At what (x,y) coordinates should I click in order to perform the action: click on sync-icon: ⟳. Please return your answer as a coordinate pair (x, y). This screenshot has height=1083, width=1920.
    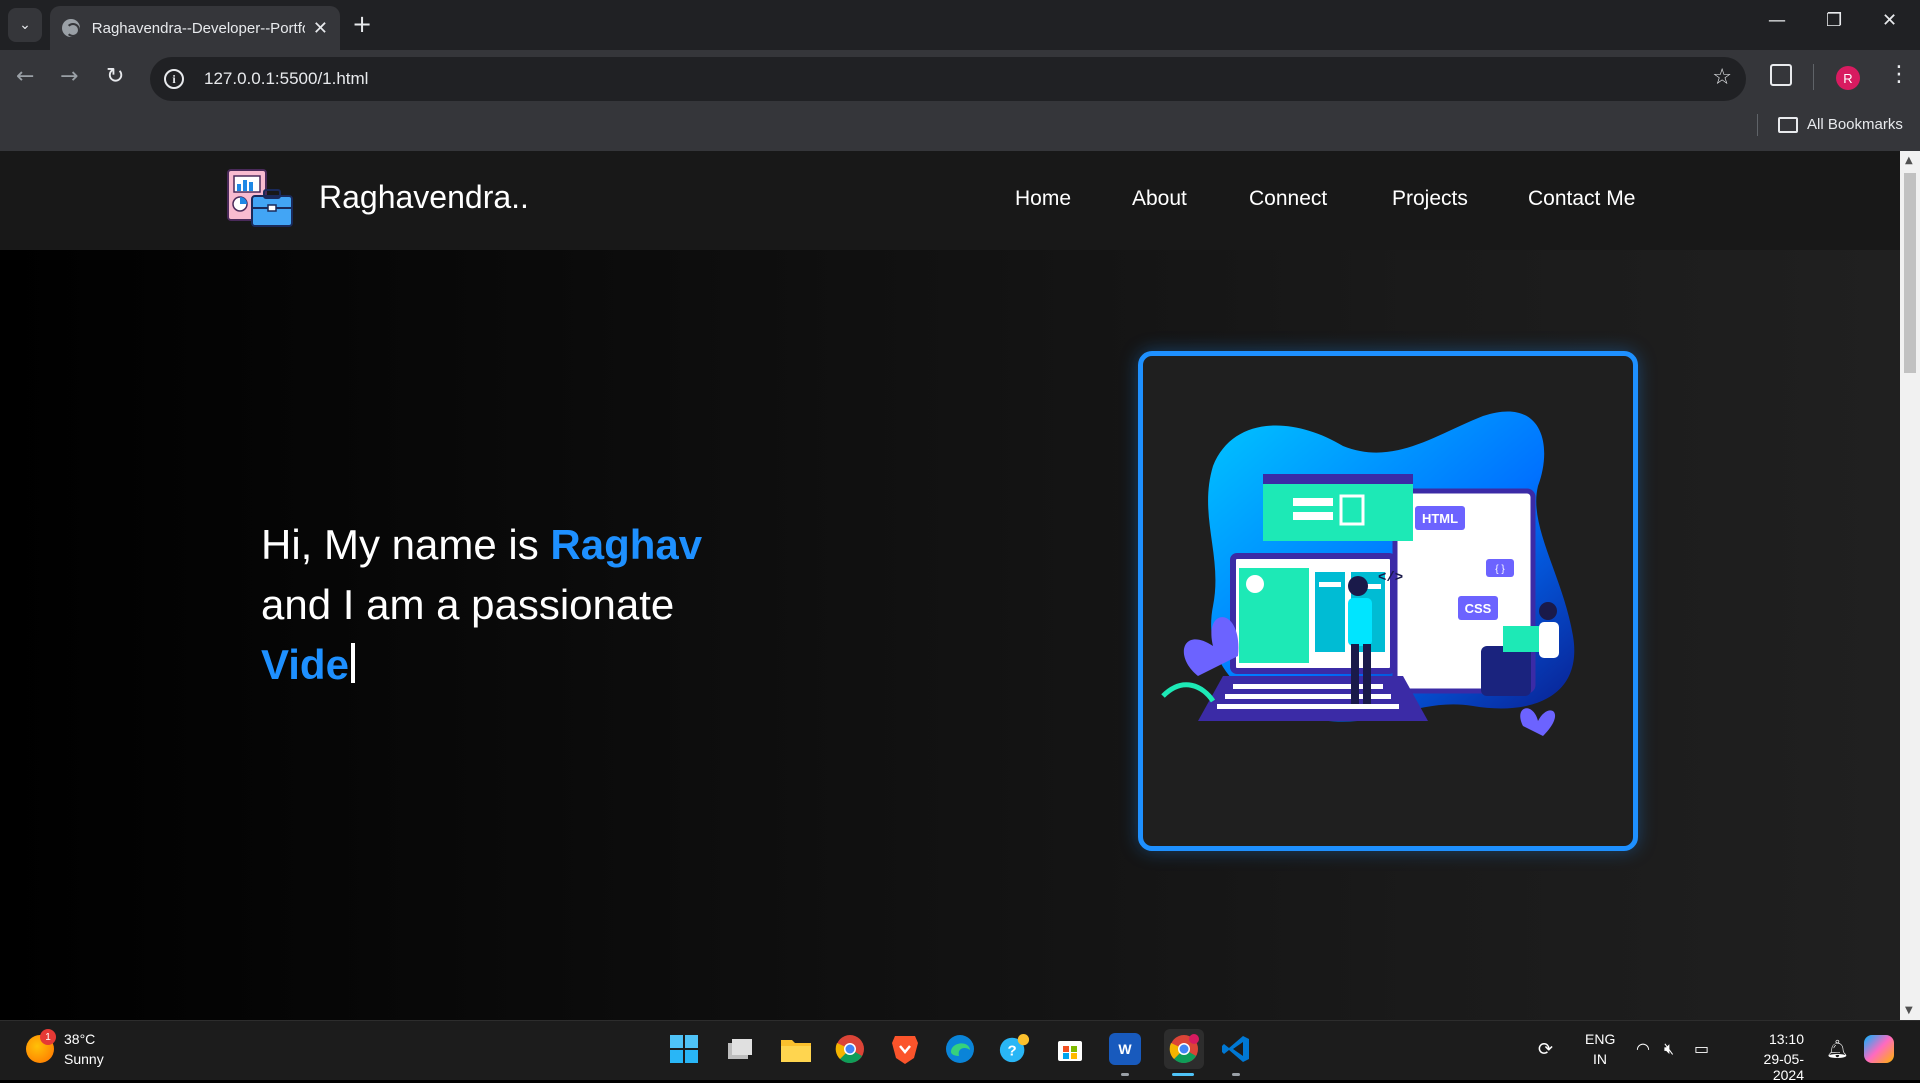
    Looking at the image, I should click on (1545, 1049).